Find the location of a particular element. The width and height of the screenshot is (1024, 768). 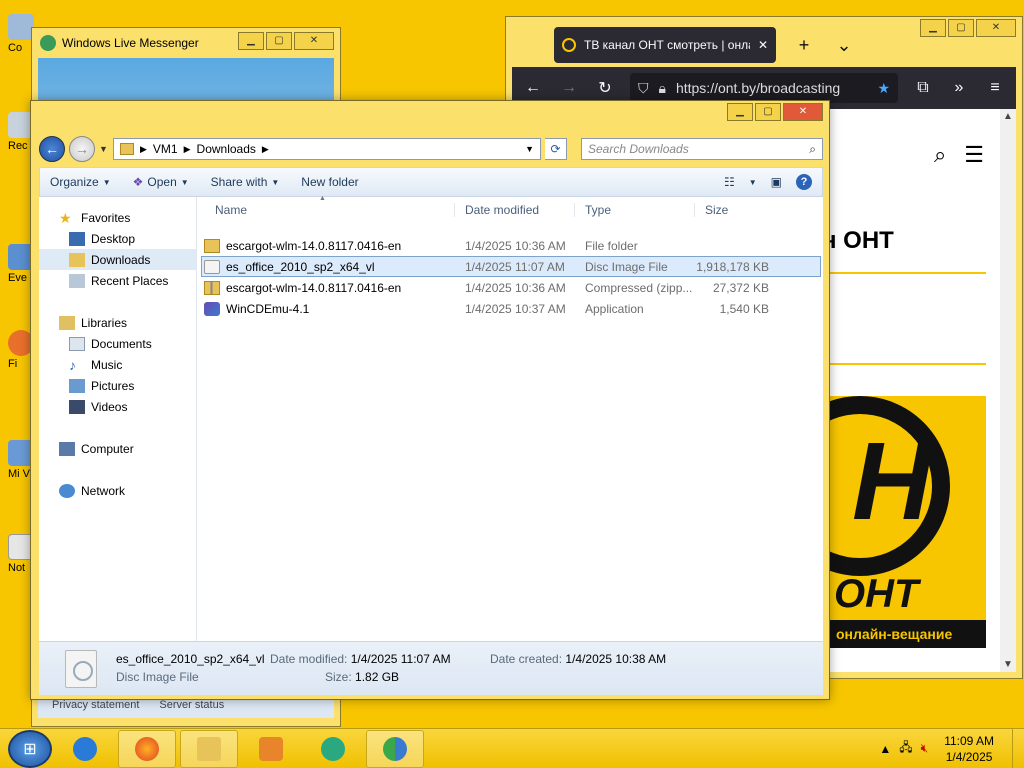

messenger-title: Windows Live Messenger is located at coordinates (130, 43).